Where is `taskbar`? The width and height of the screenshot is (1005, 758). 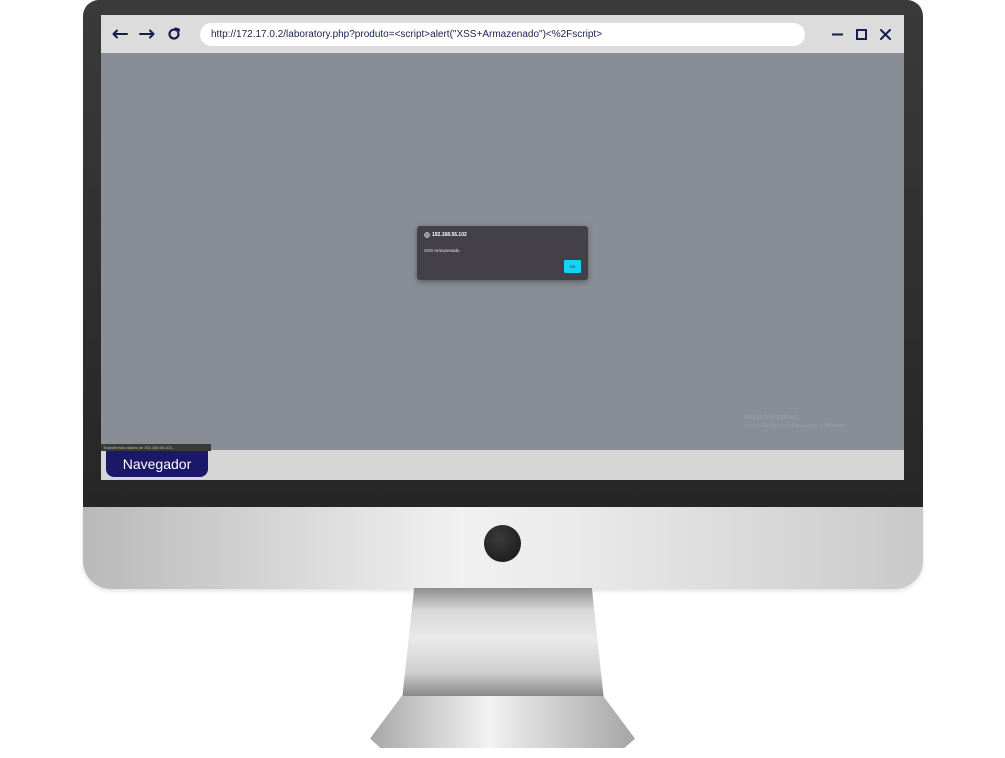
taskbar is located at coordinates (502, 465).